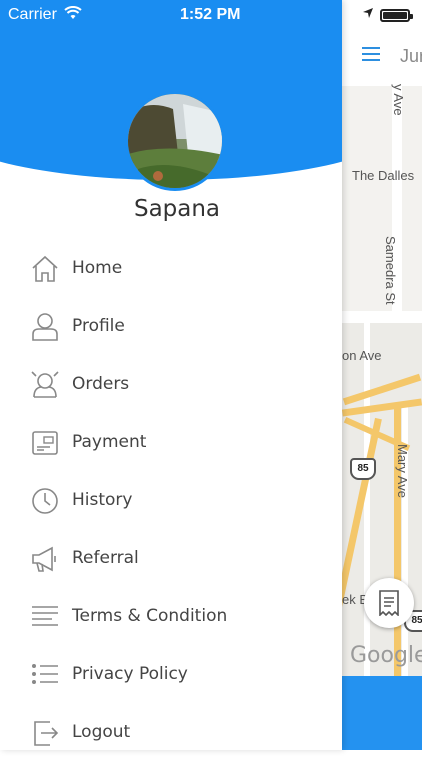 This screenshot has width=422, height=762. I want to click on list-icon, so click(45, 675).